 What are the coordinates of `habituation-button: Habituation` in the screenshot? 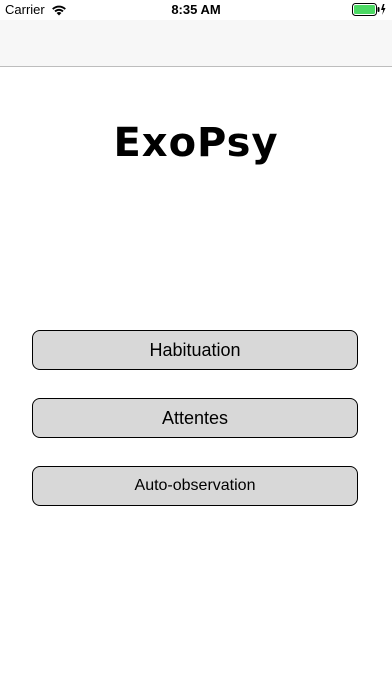 It's located at (195, 350).